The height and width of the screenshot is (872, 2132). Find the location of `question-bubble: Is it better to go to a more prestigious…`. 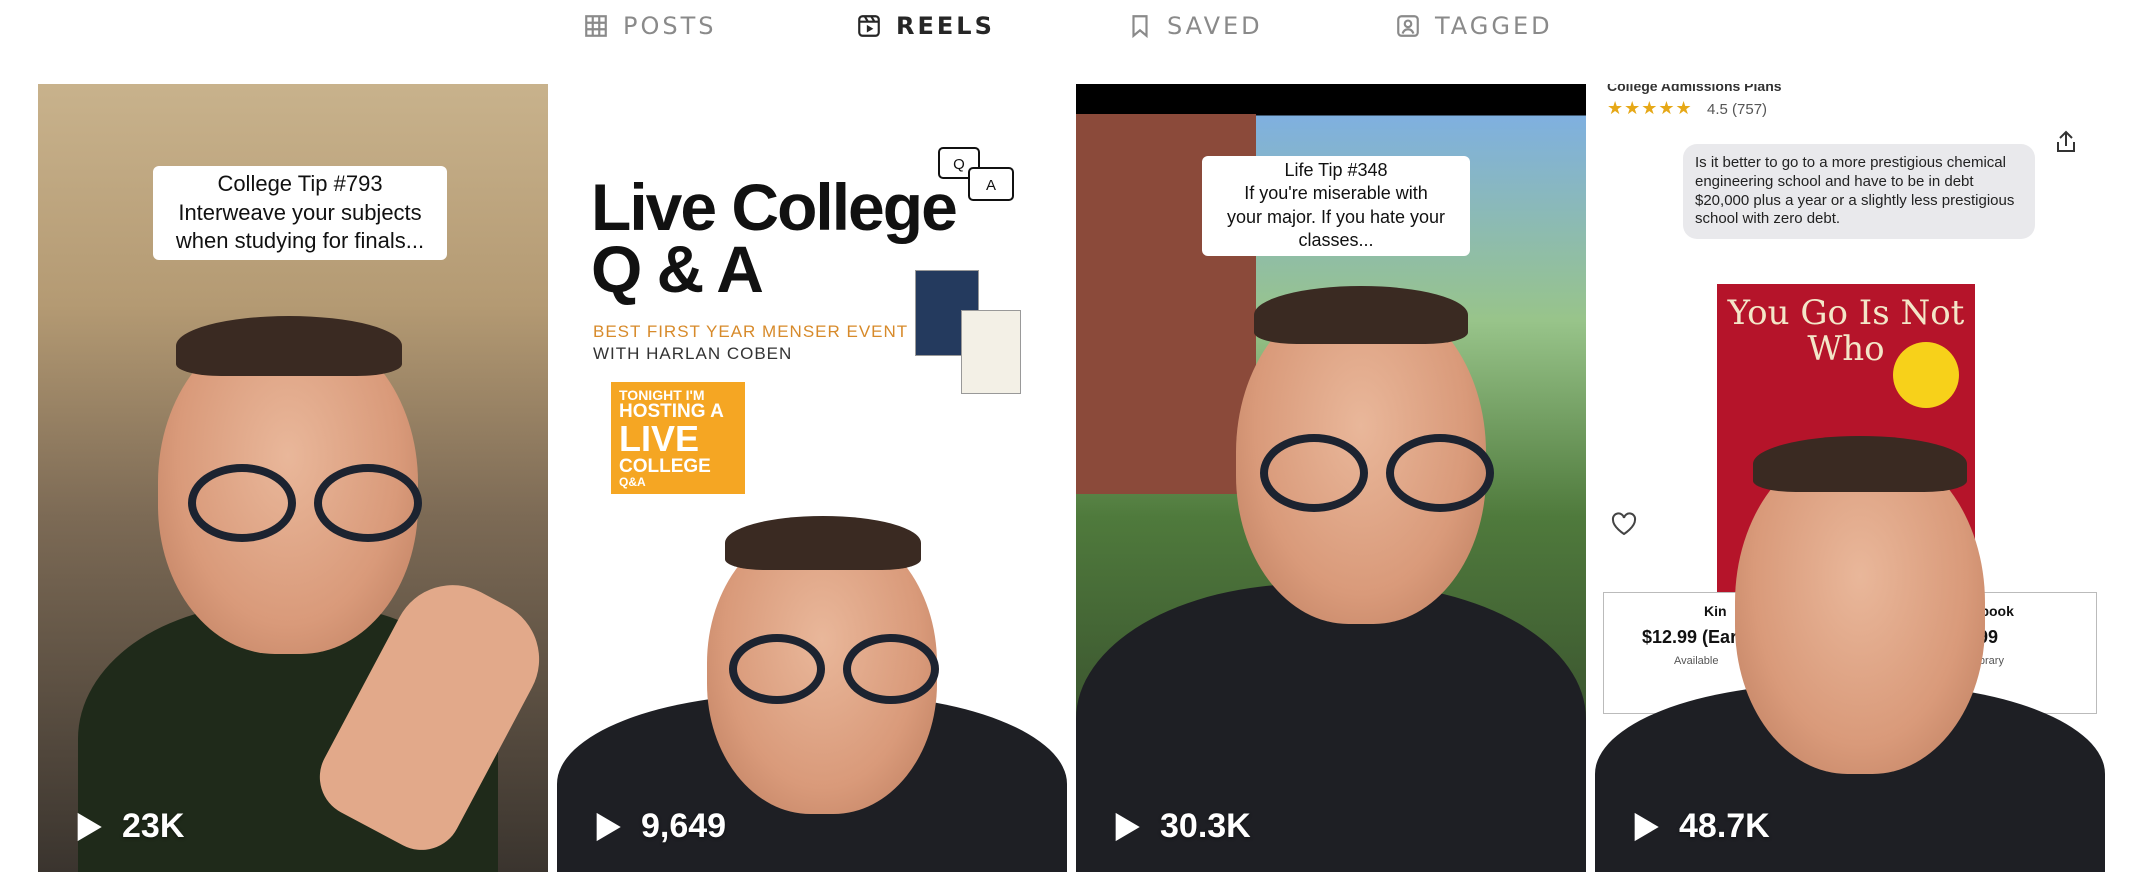

question-bubble: Is it better to go to a more prestigious… is located at coordinates (1859, 191).